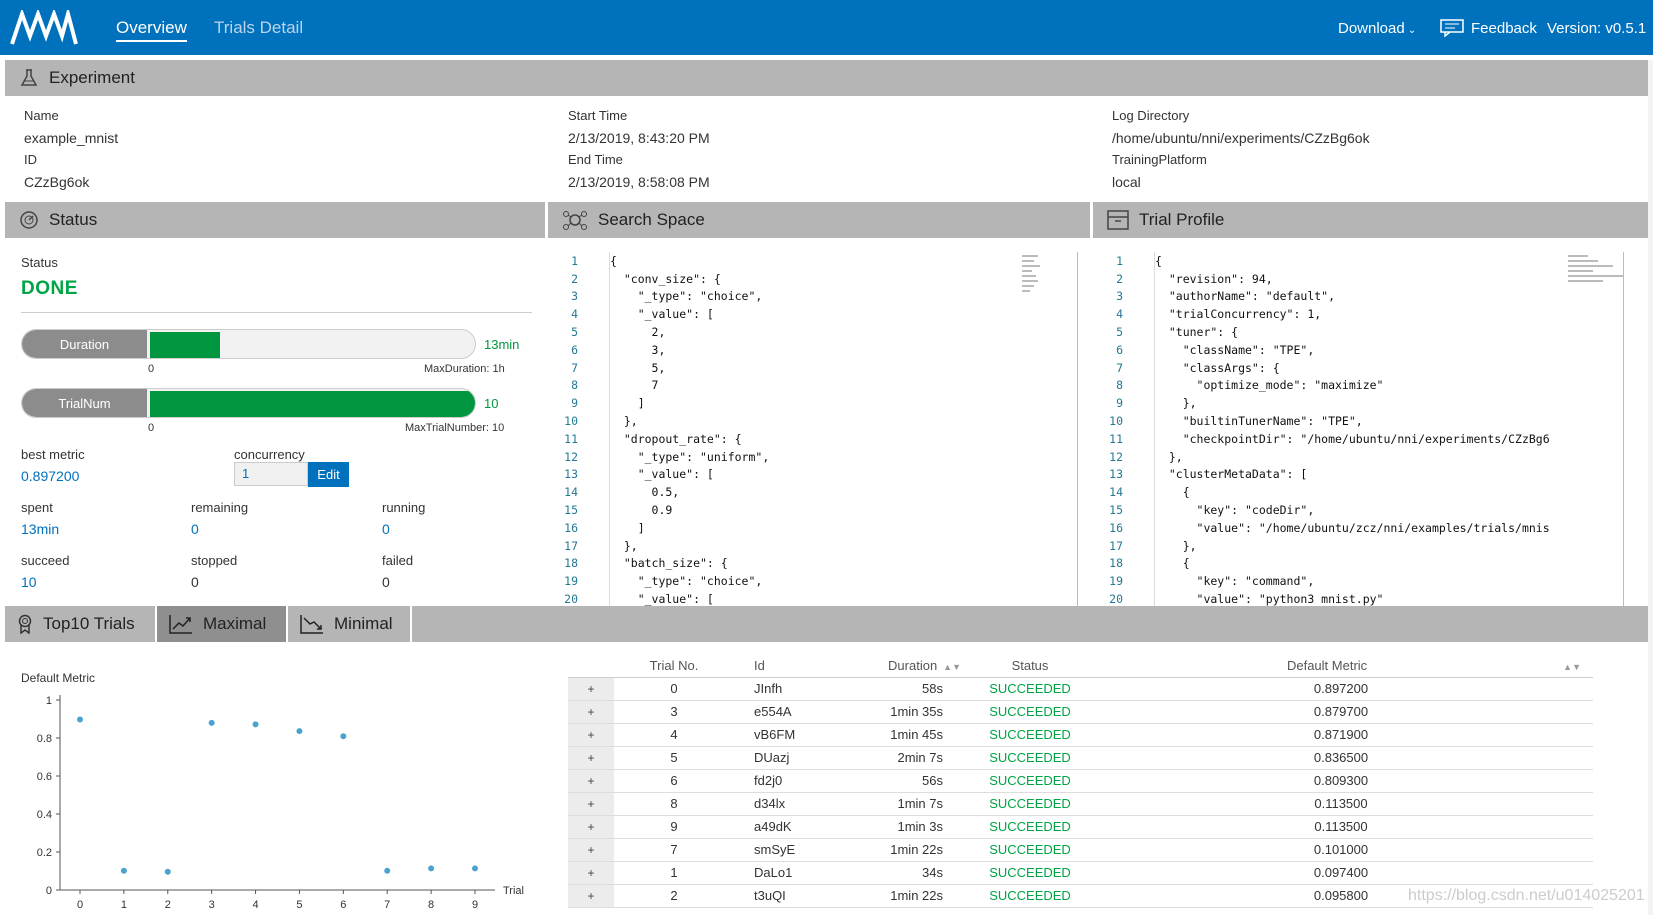  What do you see at coordinates (49, 288) in the screenshot?
I see `experiment-status: DONE` at bounding box center [49, 288].